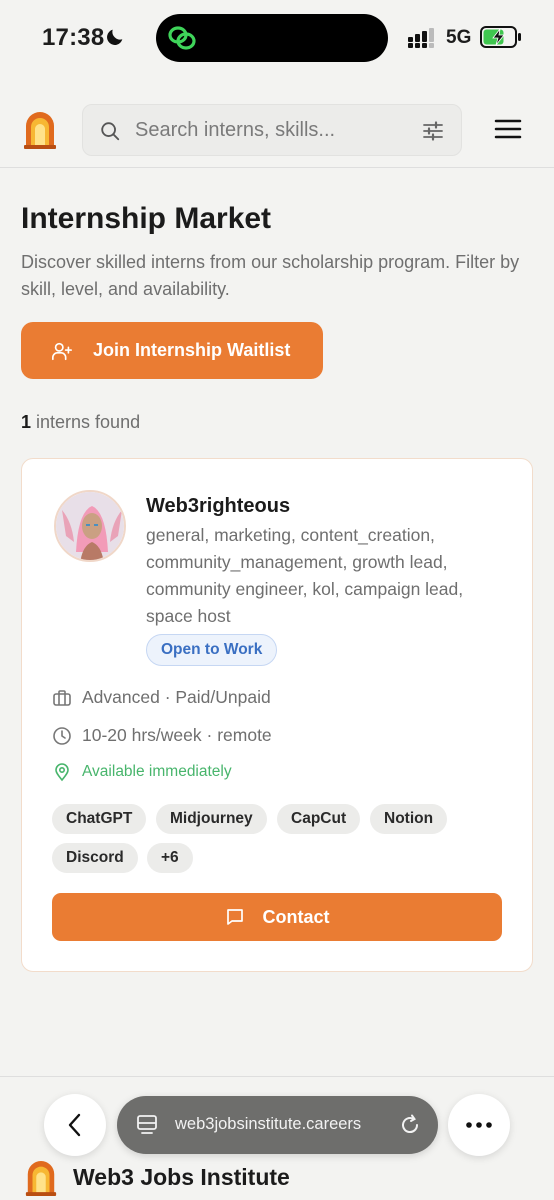 Image resolution: width=554 pixels, height=1200 pixels. What do you see at coordinates (147, 1125) in the screenshot?
I see `tabs-icon` at bounding box center [147, 1125].